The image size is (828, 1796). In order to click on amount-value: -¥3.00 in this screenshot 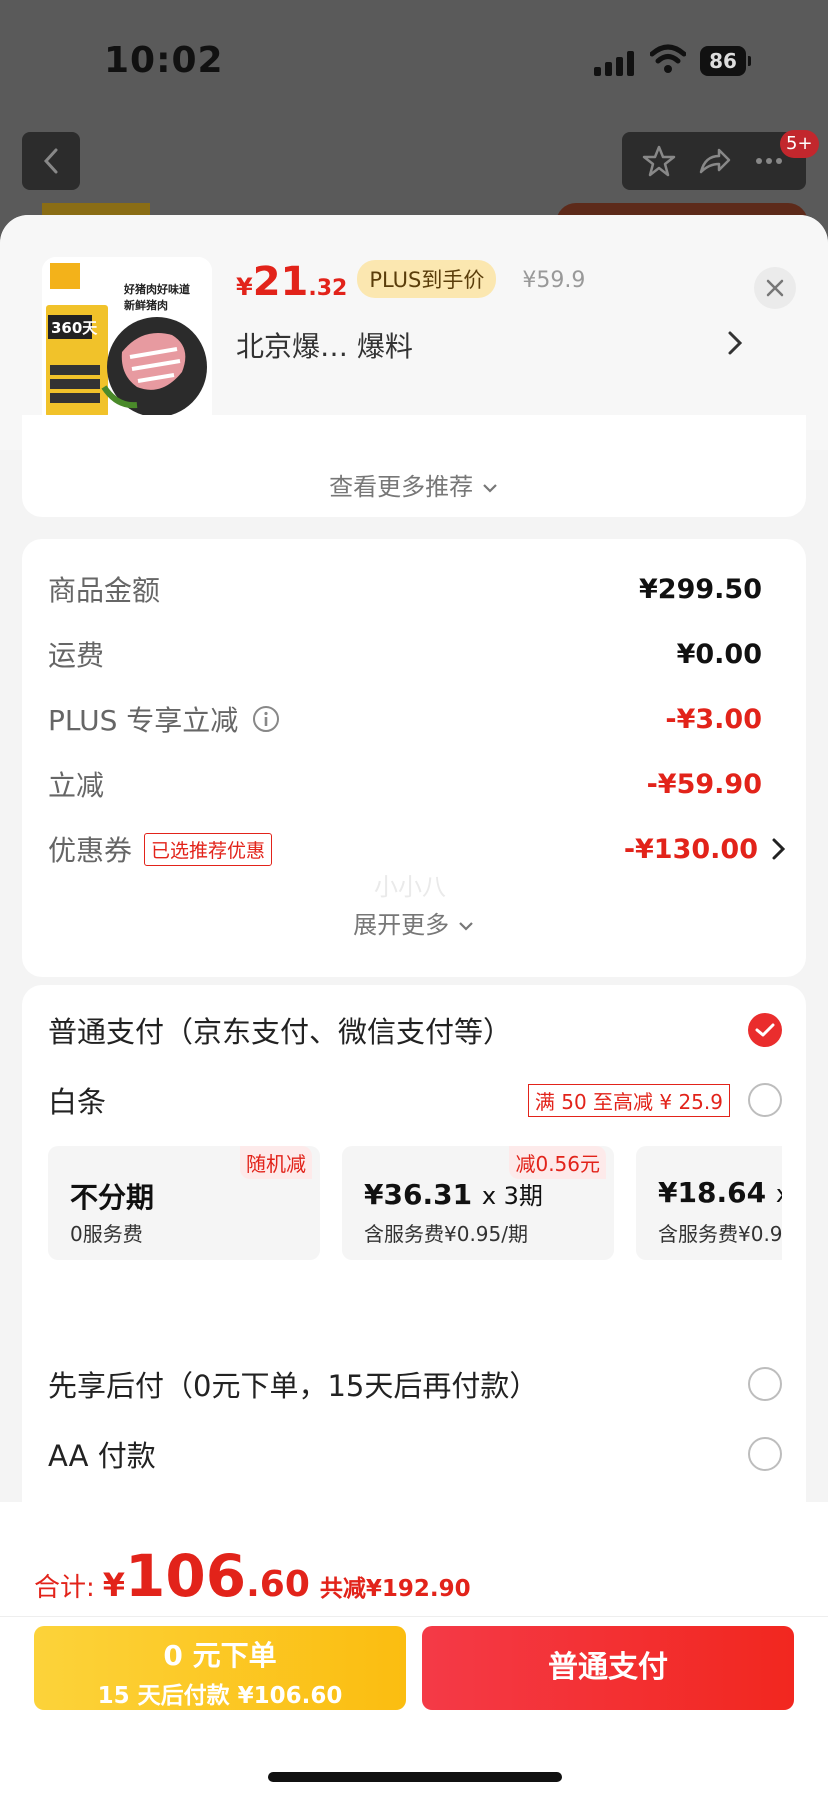, I will do `click(713, 719)`.